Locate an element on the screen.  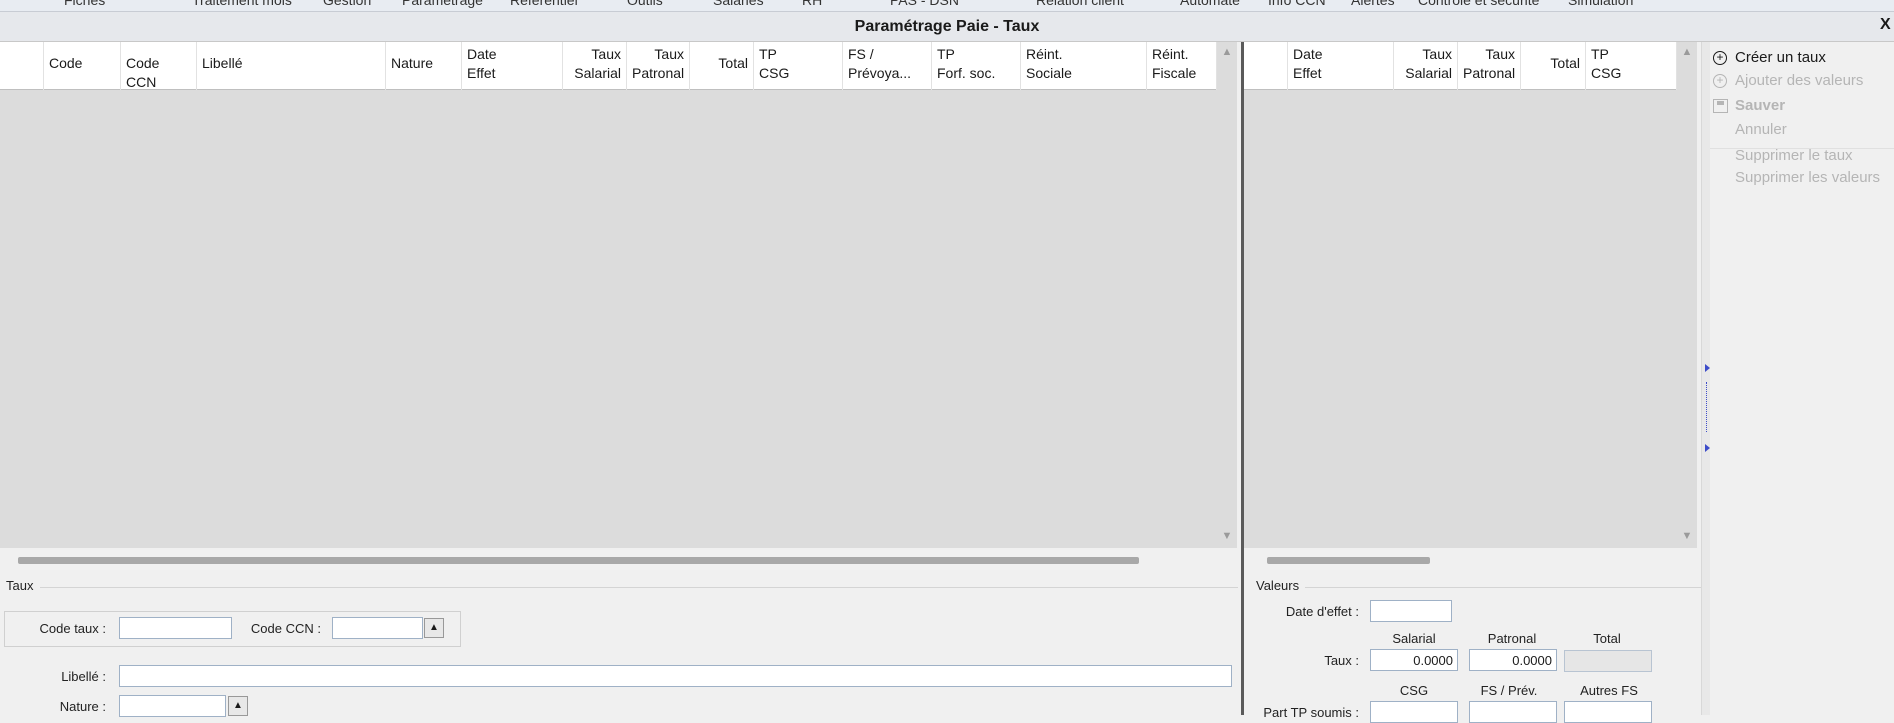
part-tp-fs-prev-input is located at coordinates (1513, 712).